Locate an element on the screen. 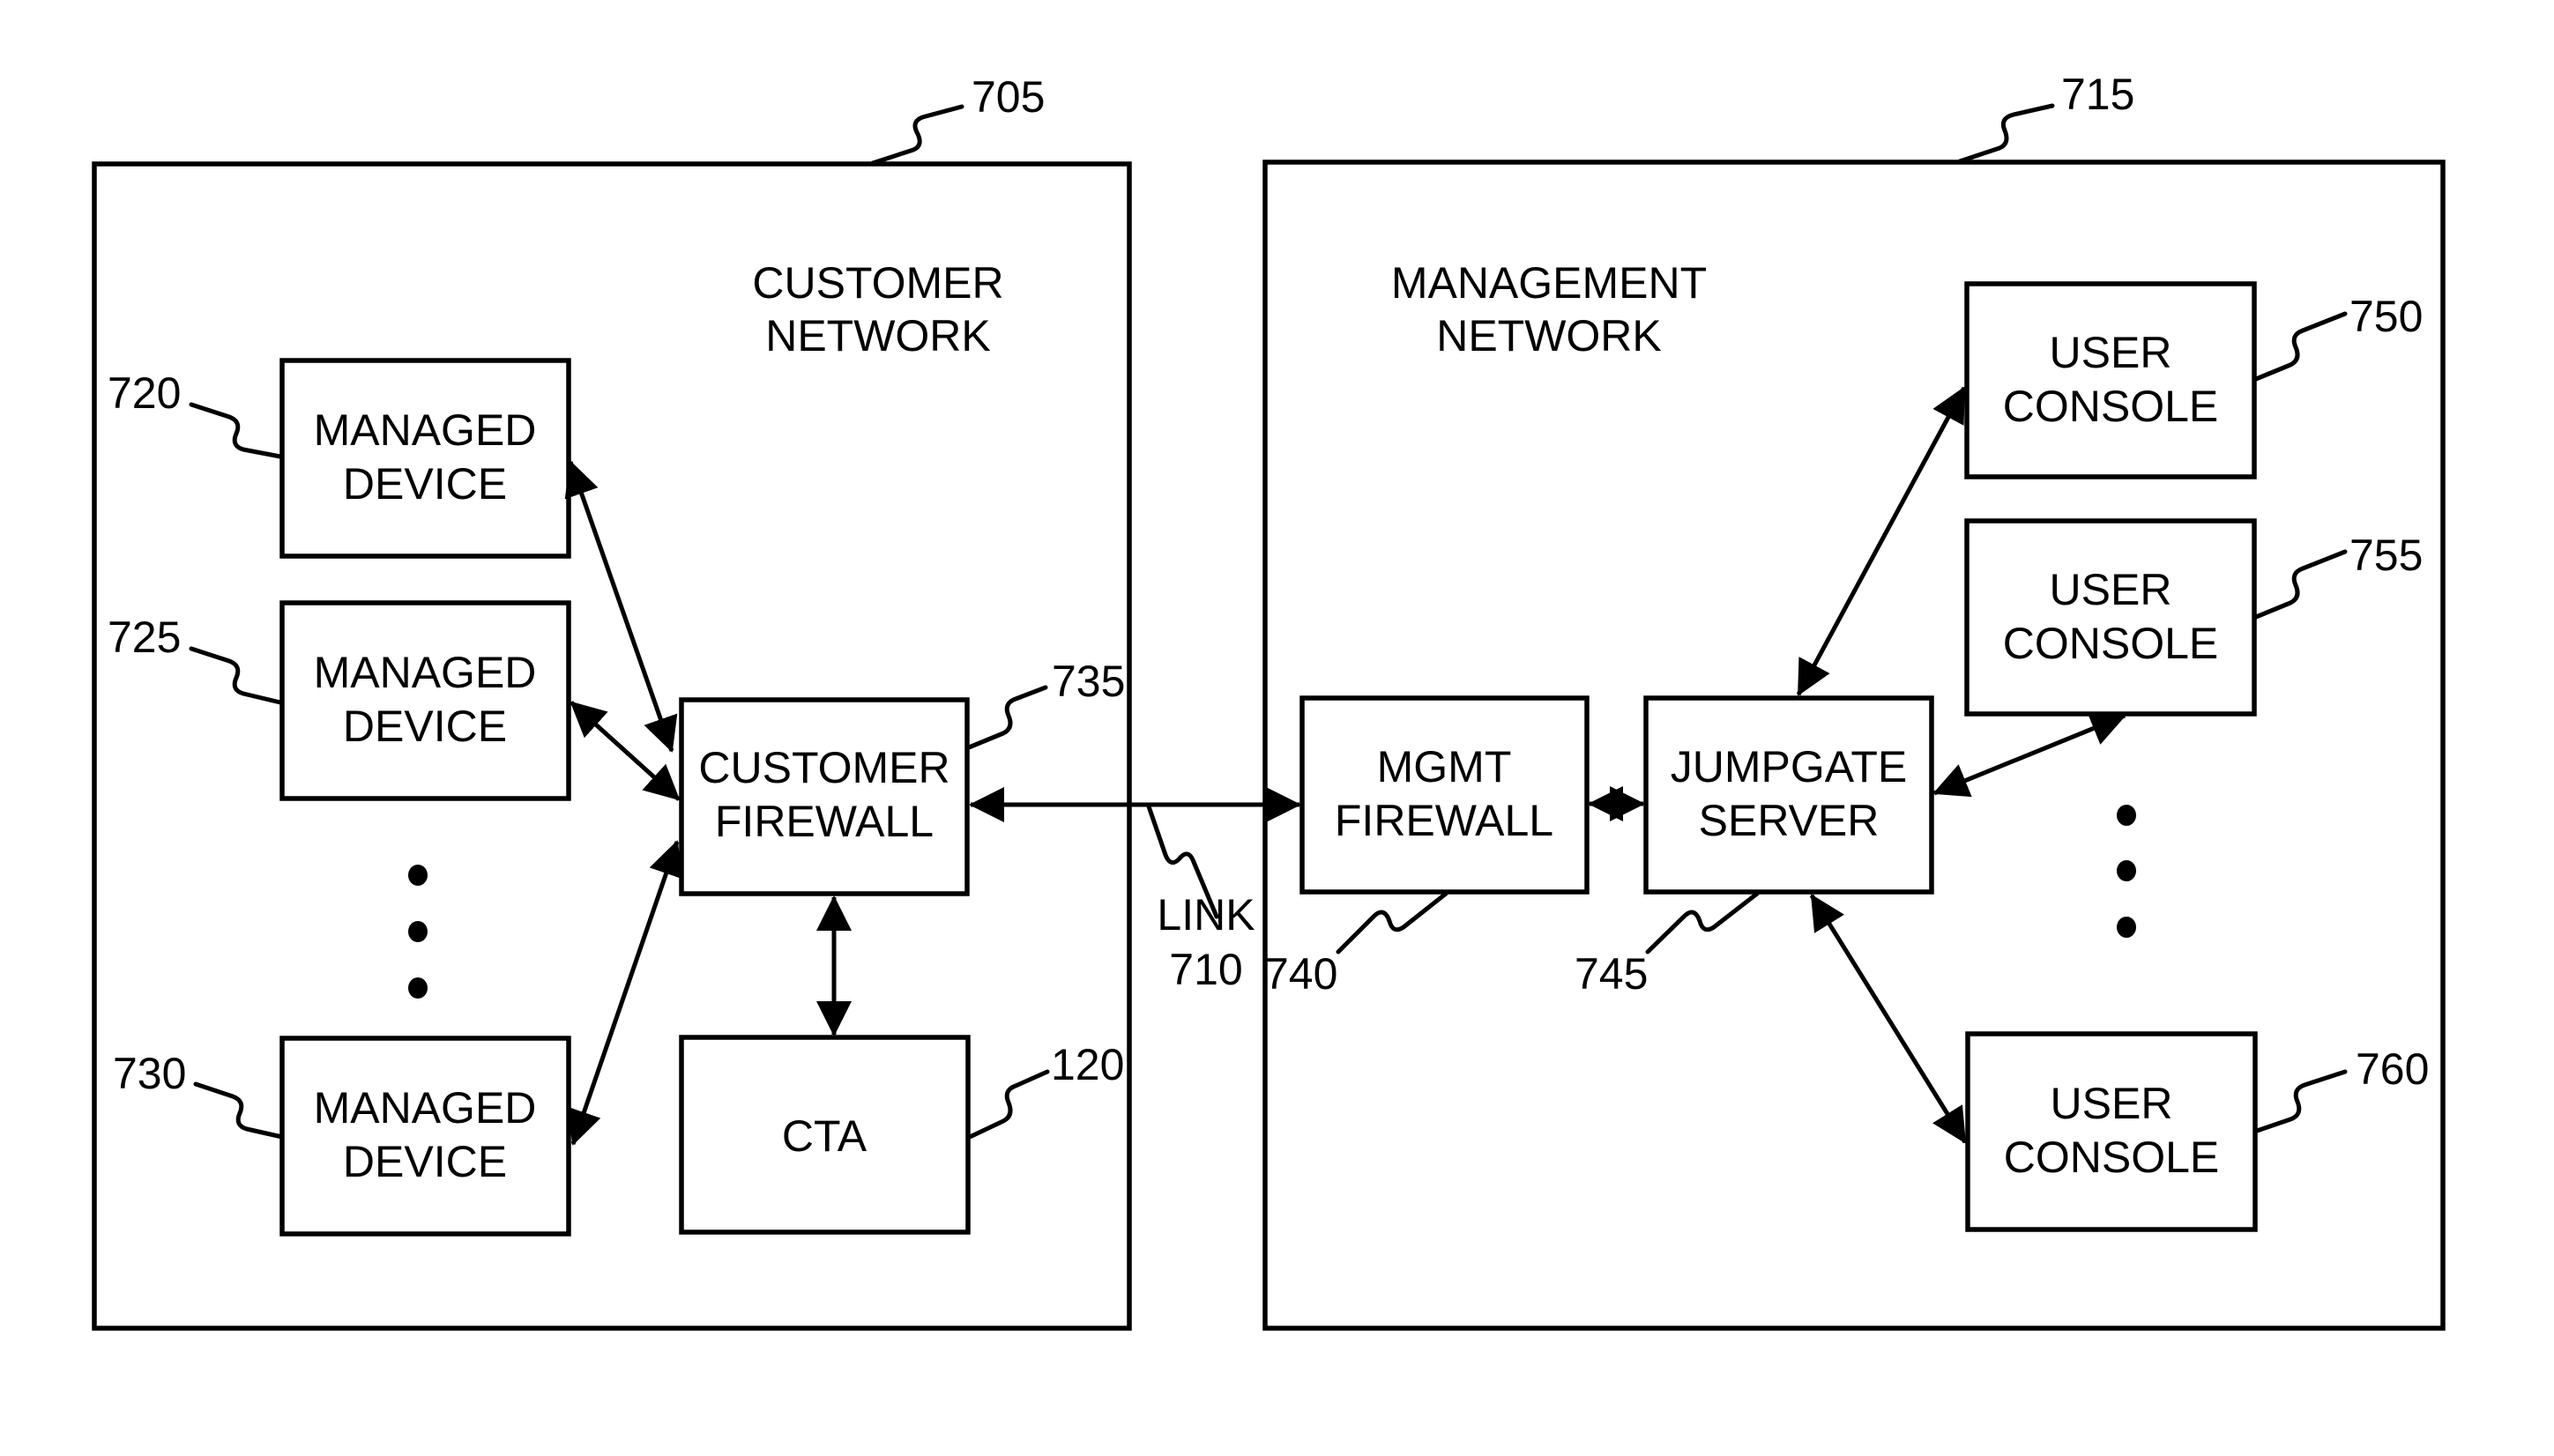 The height and width of the screenshot is (1456, 2554). ref-730-leader is located at coordinates (239, 1110).